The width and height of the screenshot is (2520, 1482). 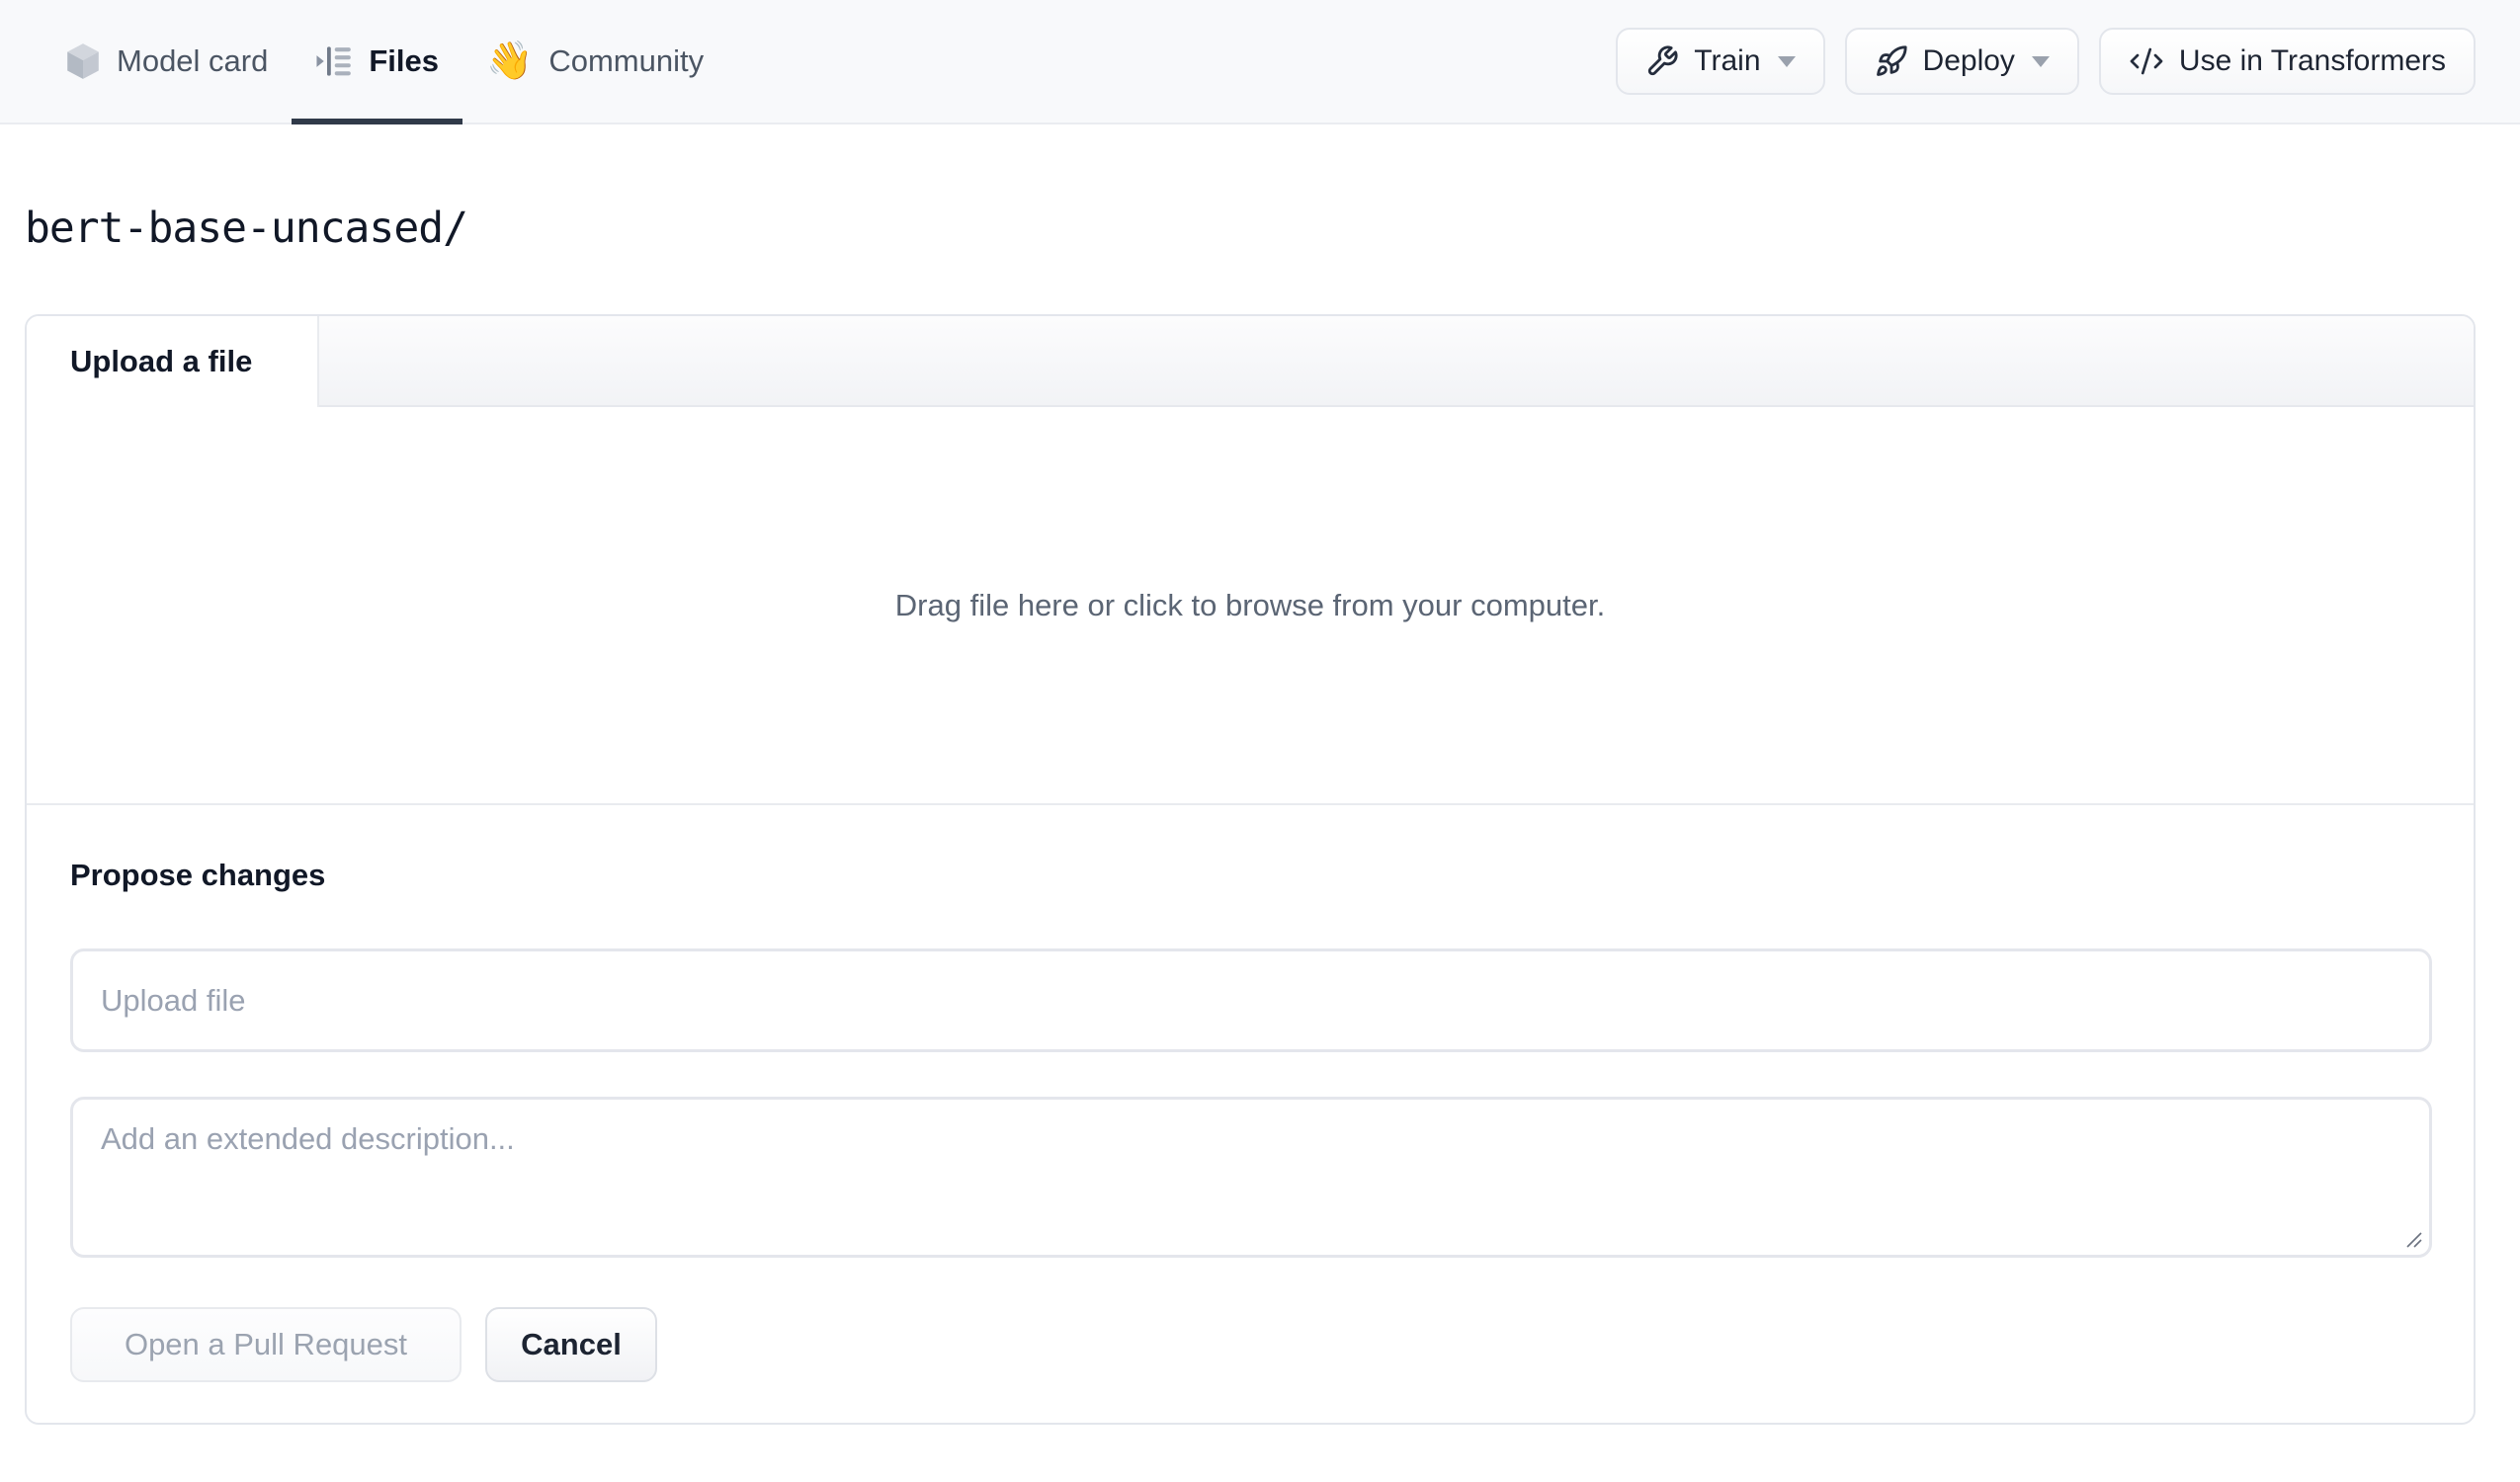 I want to click on code-icon, so click(x=2146, y=61).